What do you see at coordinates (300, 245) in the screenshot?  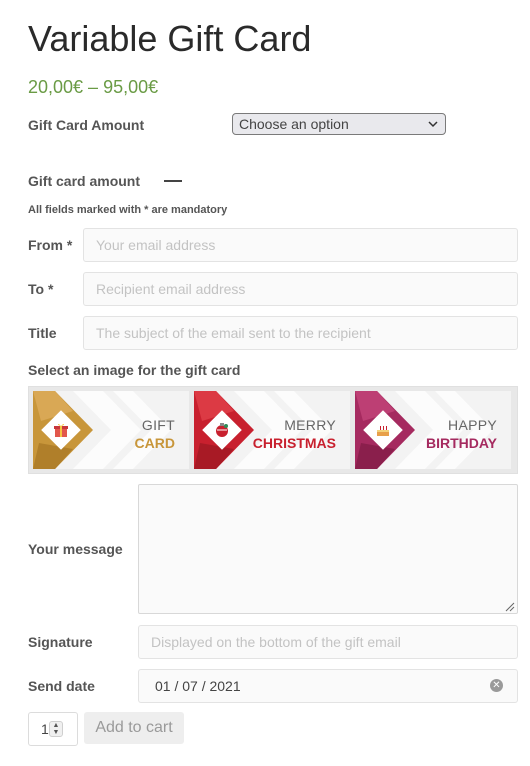 I see `from-email-field: Your email address` at bounding box center [300, 245].